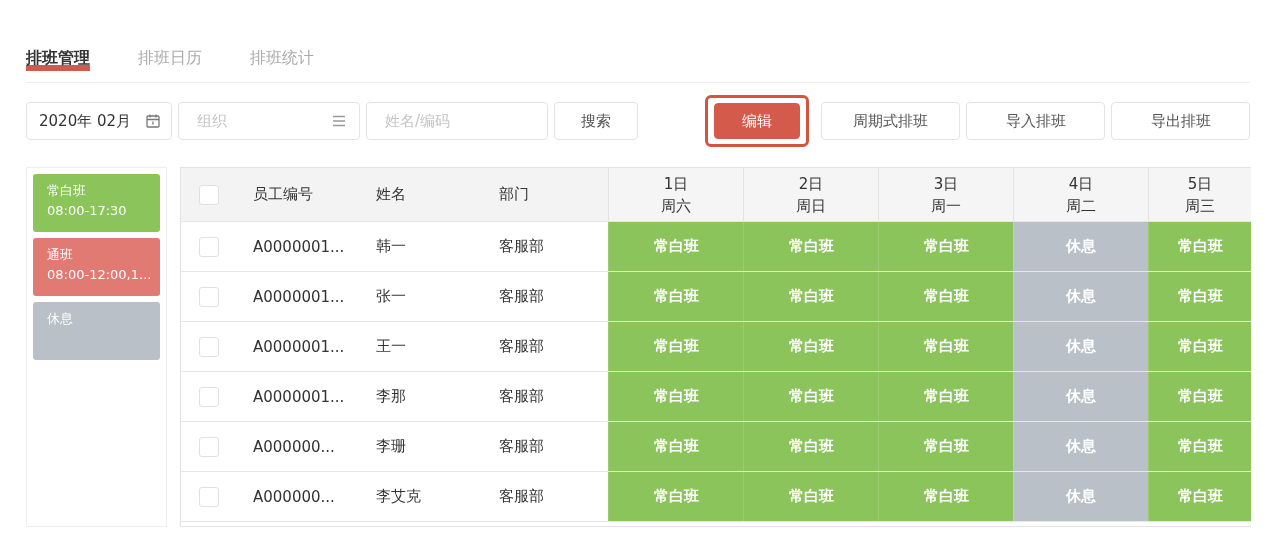 The height and width of the screenshot is (556, 1270). I want to click on weekday-header: 周二, so click(1081, 206).